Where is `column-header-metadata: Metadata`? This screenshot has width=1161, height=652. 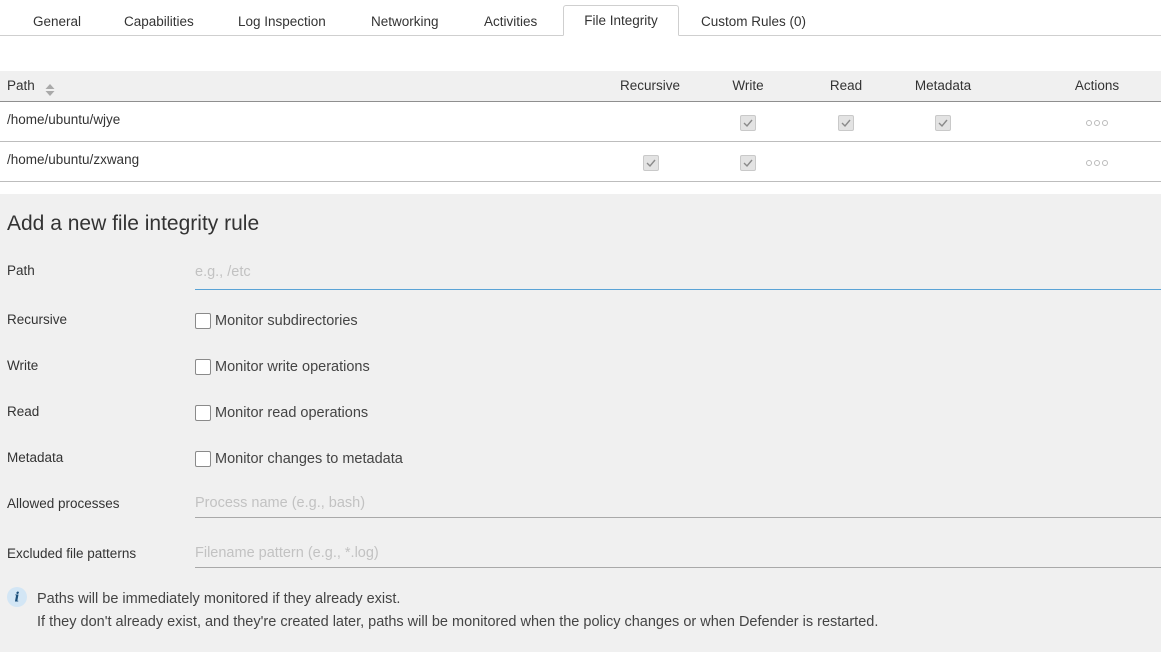 column-header-metadata: Metadata is located at coordinates (943, 85).